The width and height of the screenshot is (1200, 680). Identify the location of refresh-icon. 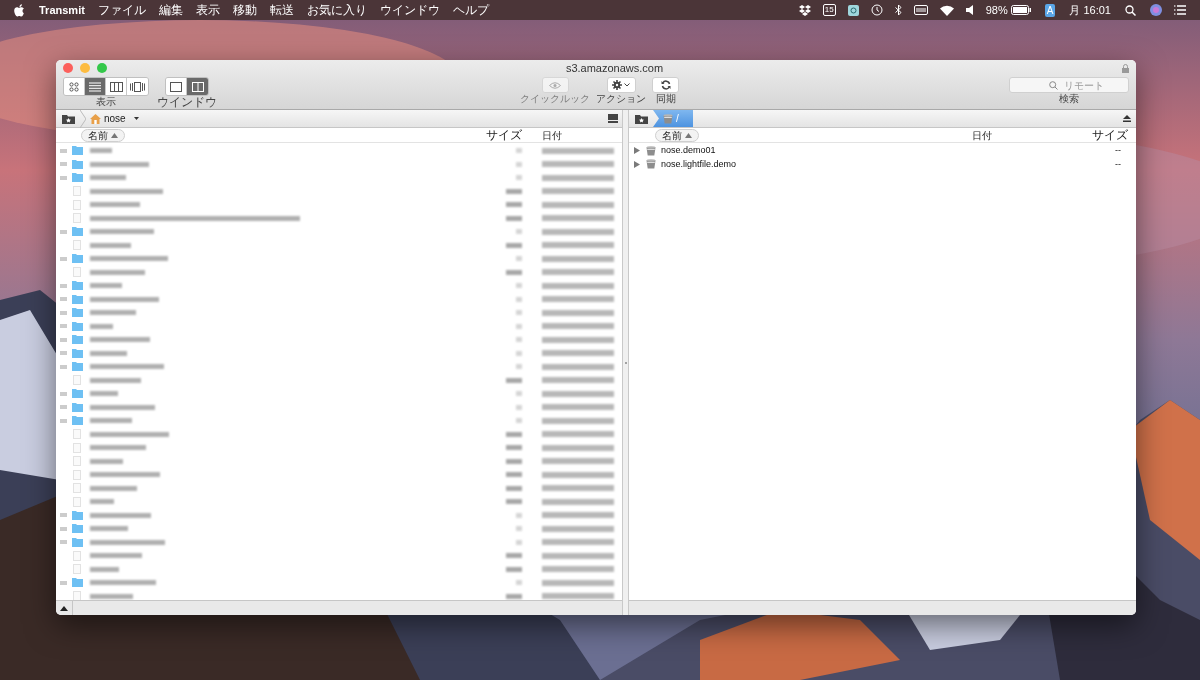
(665, 85).